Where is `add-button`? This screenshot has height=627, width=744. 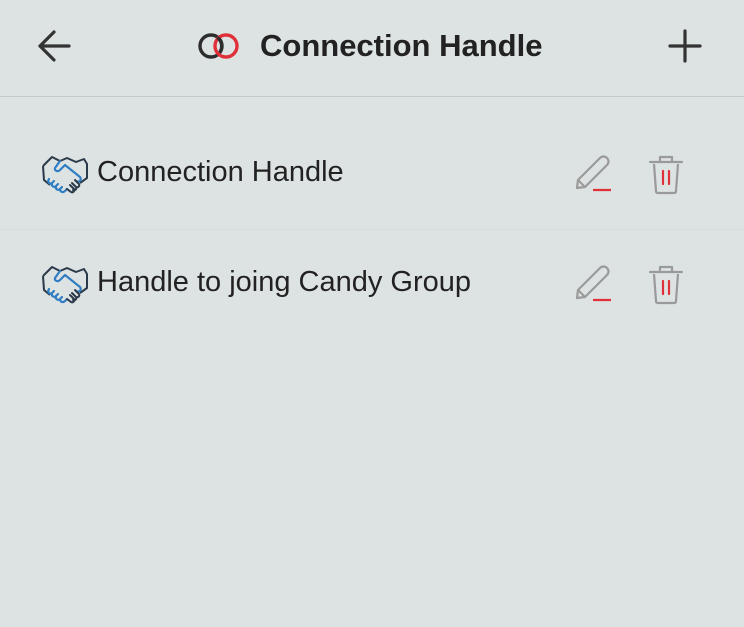 add-button is located at coordinates (685, 46).